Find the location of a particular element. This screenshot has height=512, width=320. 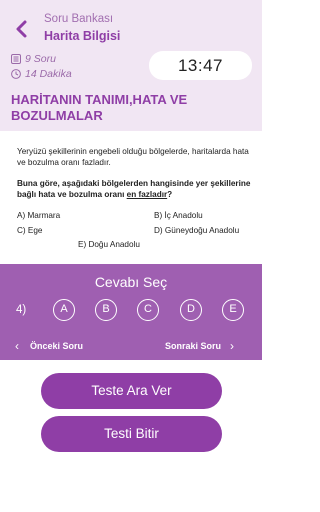

finish-test-button: Testi Bitir is located at coordinates (131, 434).